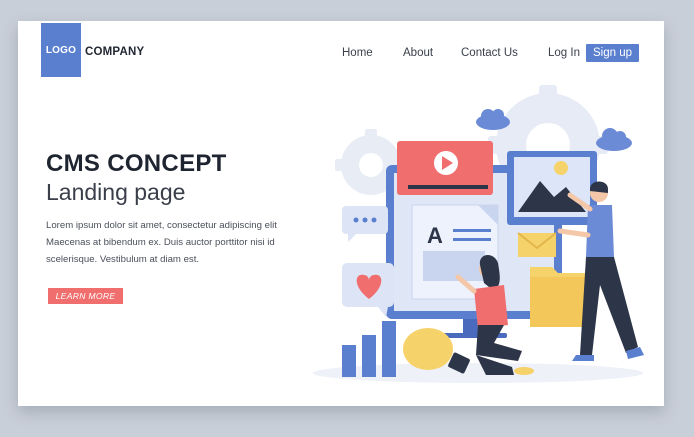 The height and width of the screenshot is (437, 694). What do you see at coordinates (489, 53) in the screenshot?
I see `nav-contact-link: Contact Us` at bounding box center [489, 53].